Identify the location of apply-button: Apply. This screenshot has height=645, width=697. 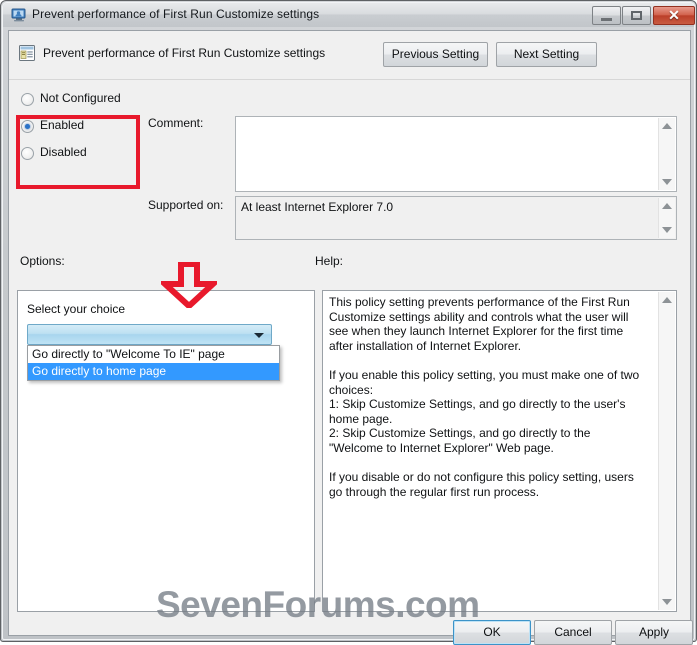
(654, 632).